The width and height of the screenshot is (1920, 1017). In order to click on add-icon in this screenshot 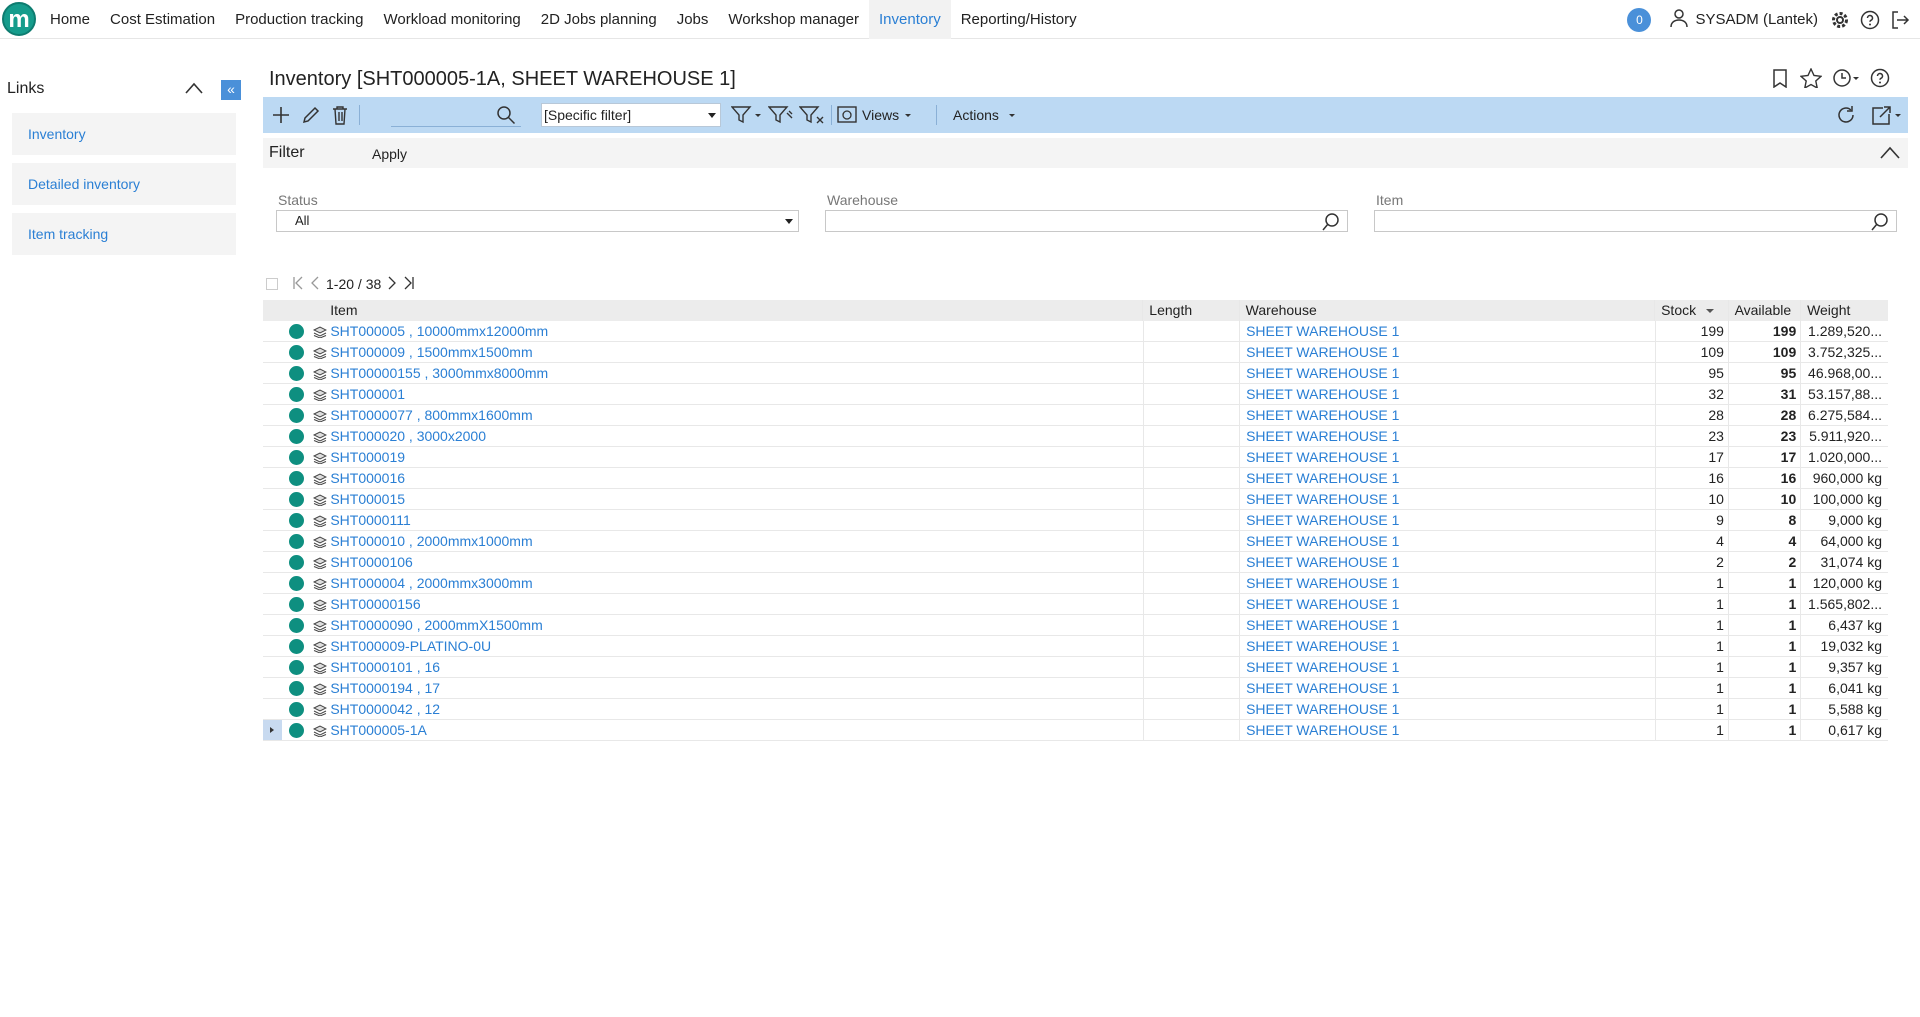, I will do `click(281, 115)`.